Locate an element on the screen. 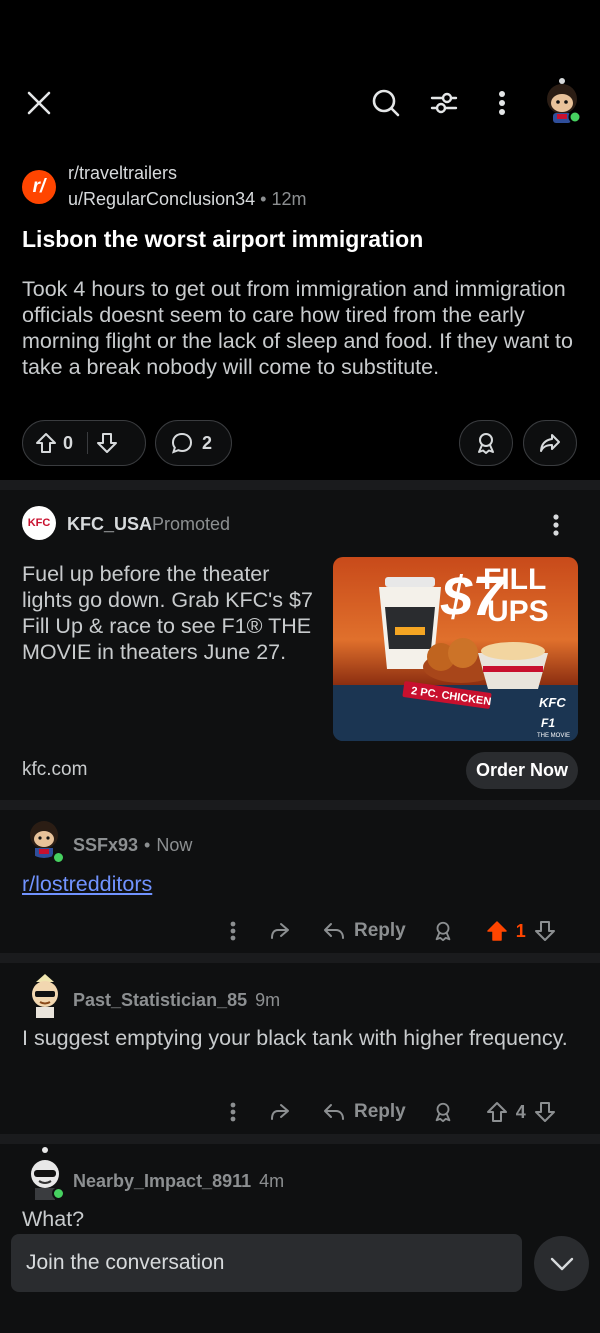 The height and width of the screenshot is (1333, 600). subreddit-icon: r/ is located at coordinates (39, 187).